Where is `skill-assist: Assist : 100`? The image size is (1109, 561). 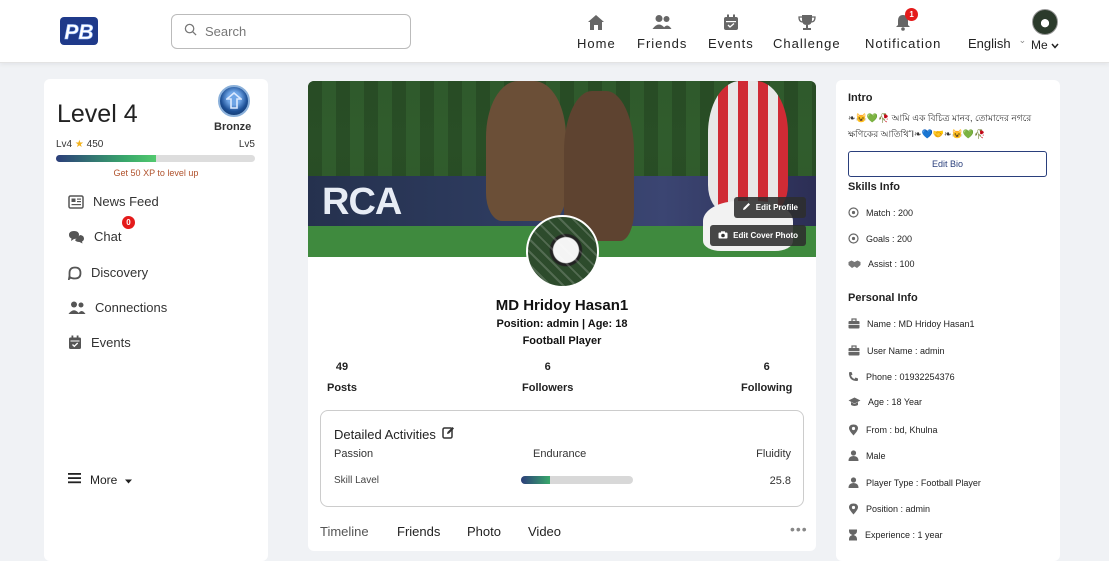
skill-assist: Assist : 100 is located at coordinates (881, 264).